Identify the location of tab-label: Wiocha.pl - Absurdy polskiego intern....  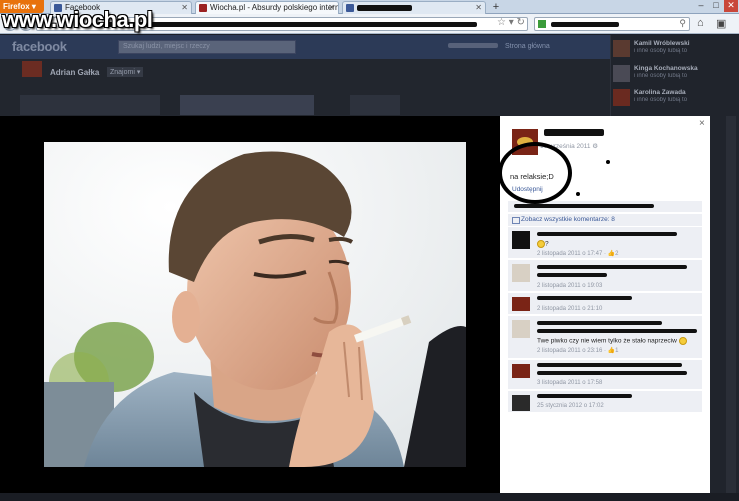
(274, 7).